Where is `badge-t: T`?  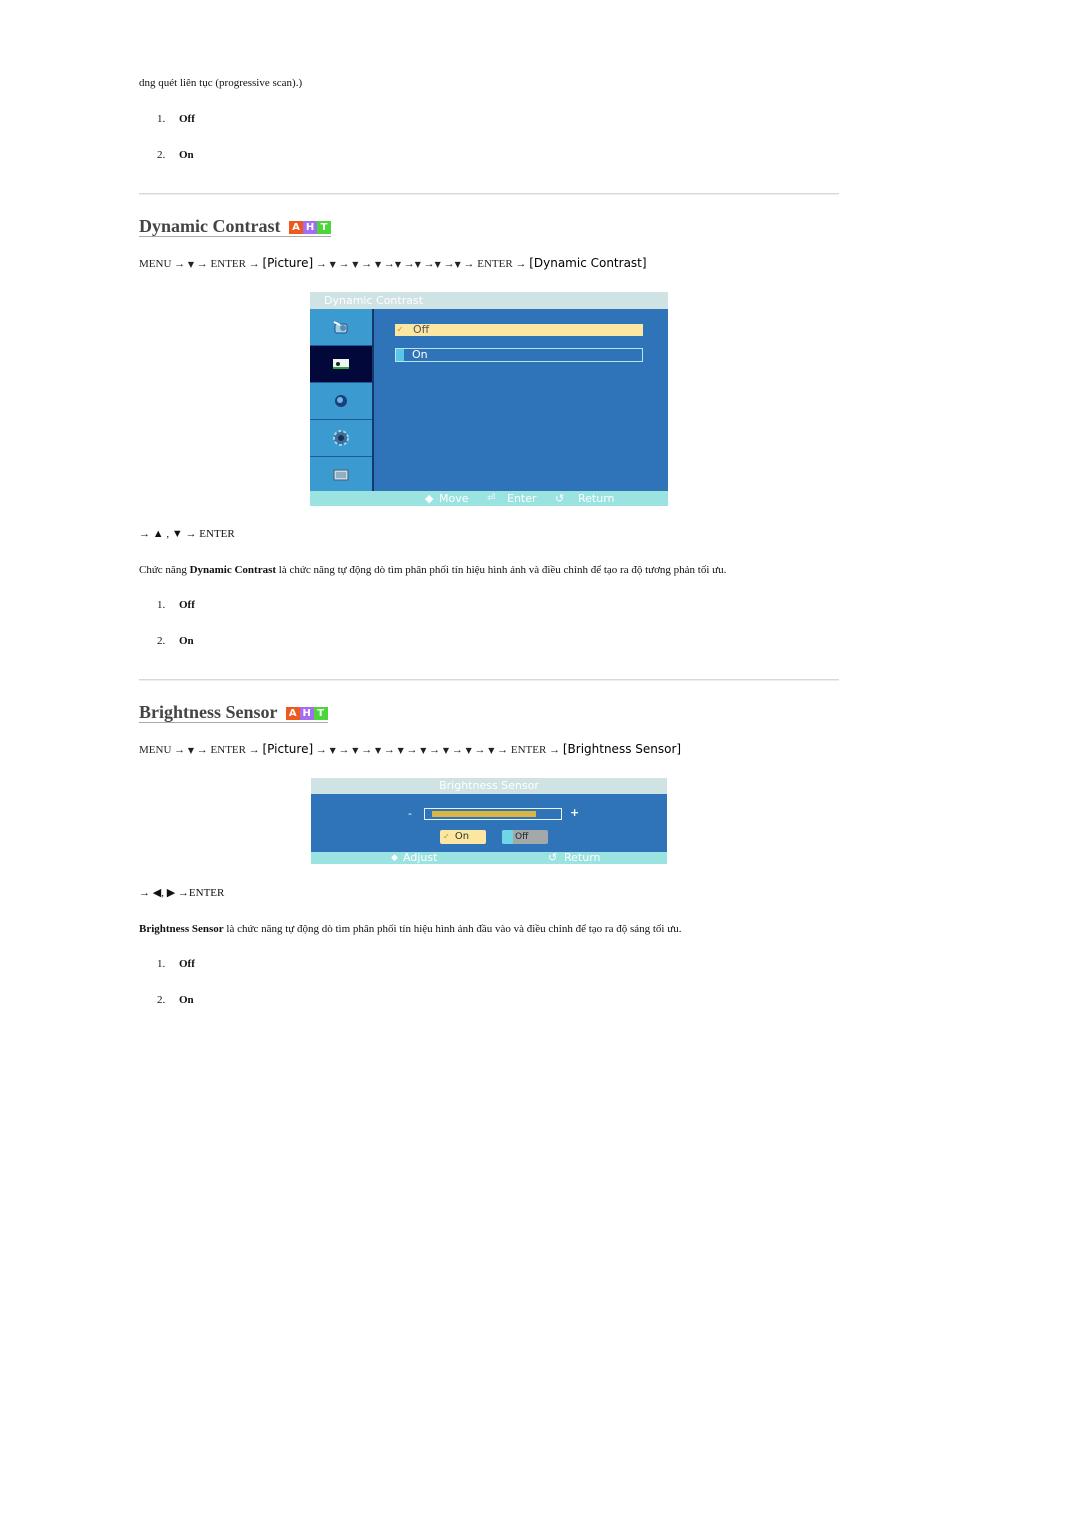 badge-t: T is located at coordinates (320, 713).